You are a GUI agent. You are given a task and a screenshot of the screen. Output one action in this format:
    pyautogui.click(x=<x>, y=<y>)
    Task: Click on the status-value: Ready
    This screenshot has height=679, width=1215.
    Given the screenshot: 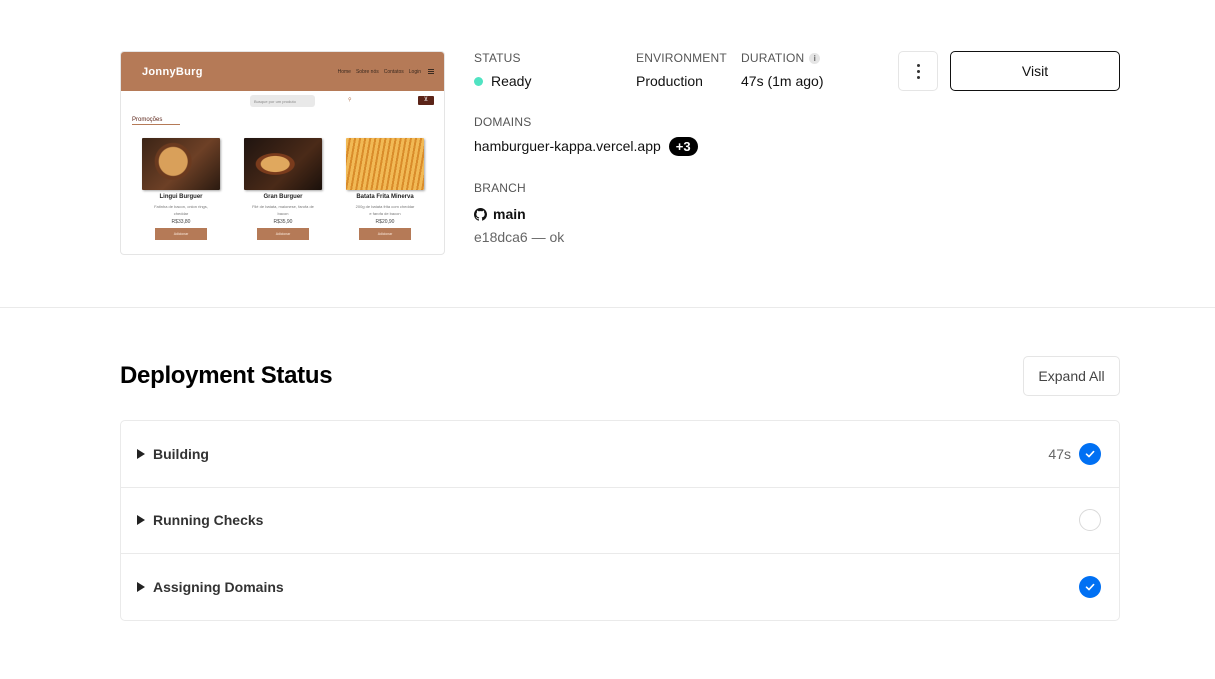 What is the action you would take?
    pyautogui.click(x=511, y=81)
    